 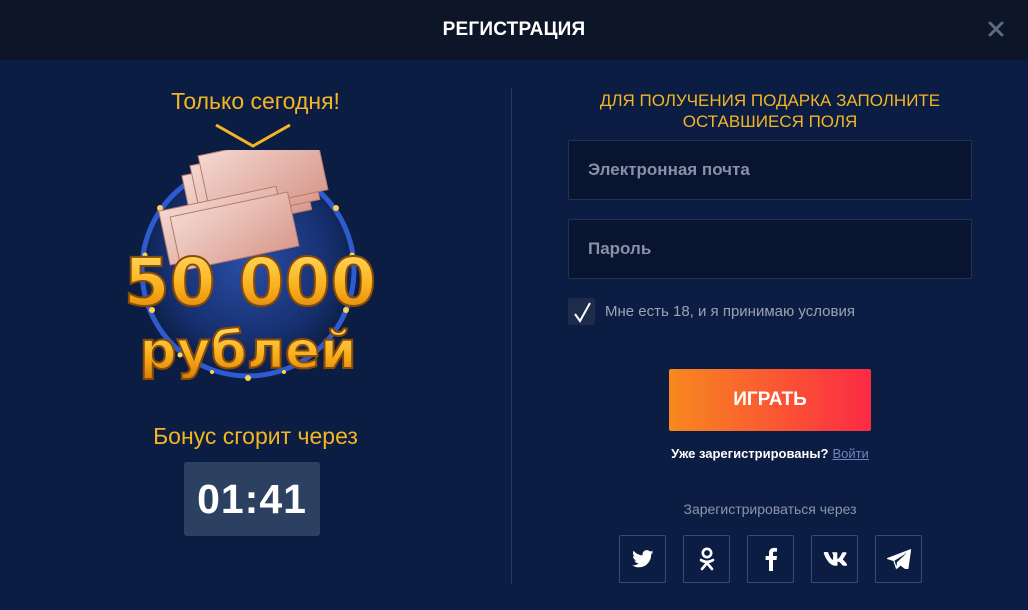 I want to click on vk-icon, so click(x=835, y=559).